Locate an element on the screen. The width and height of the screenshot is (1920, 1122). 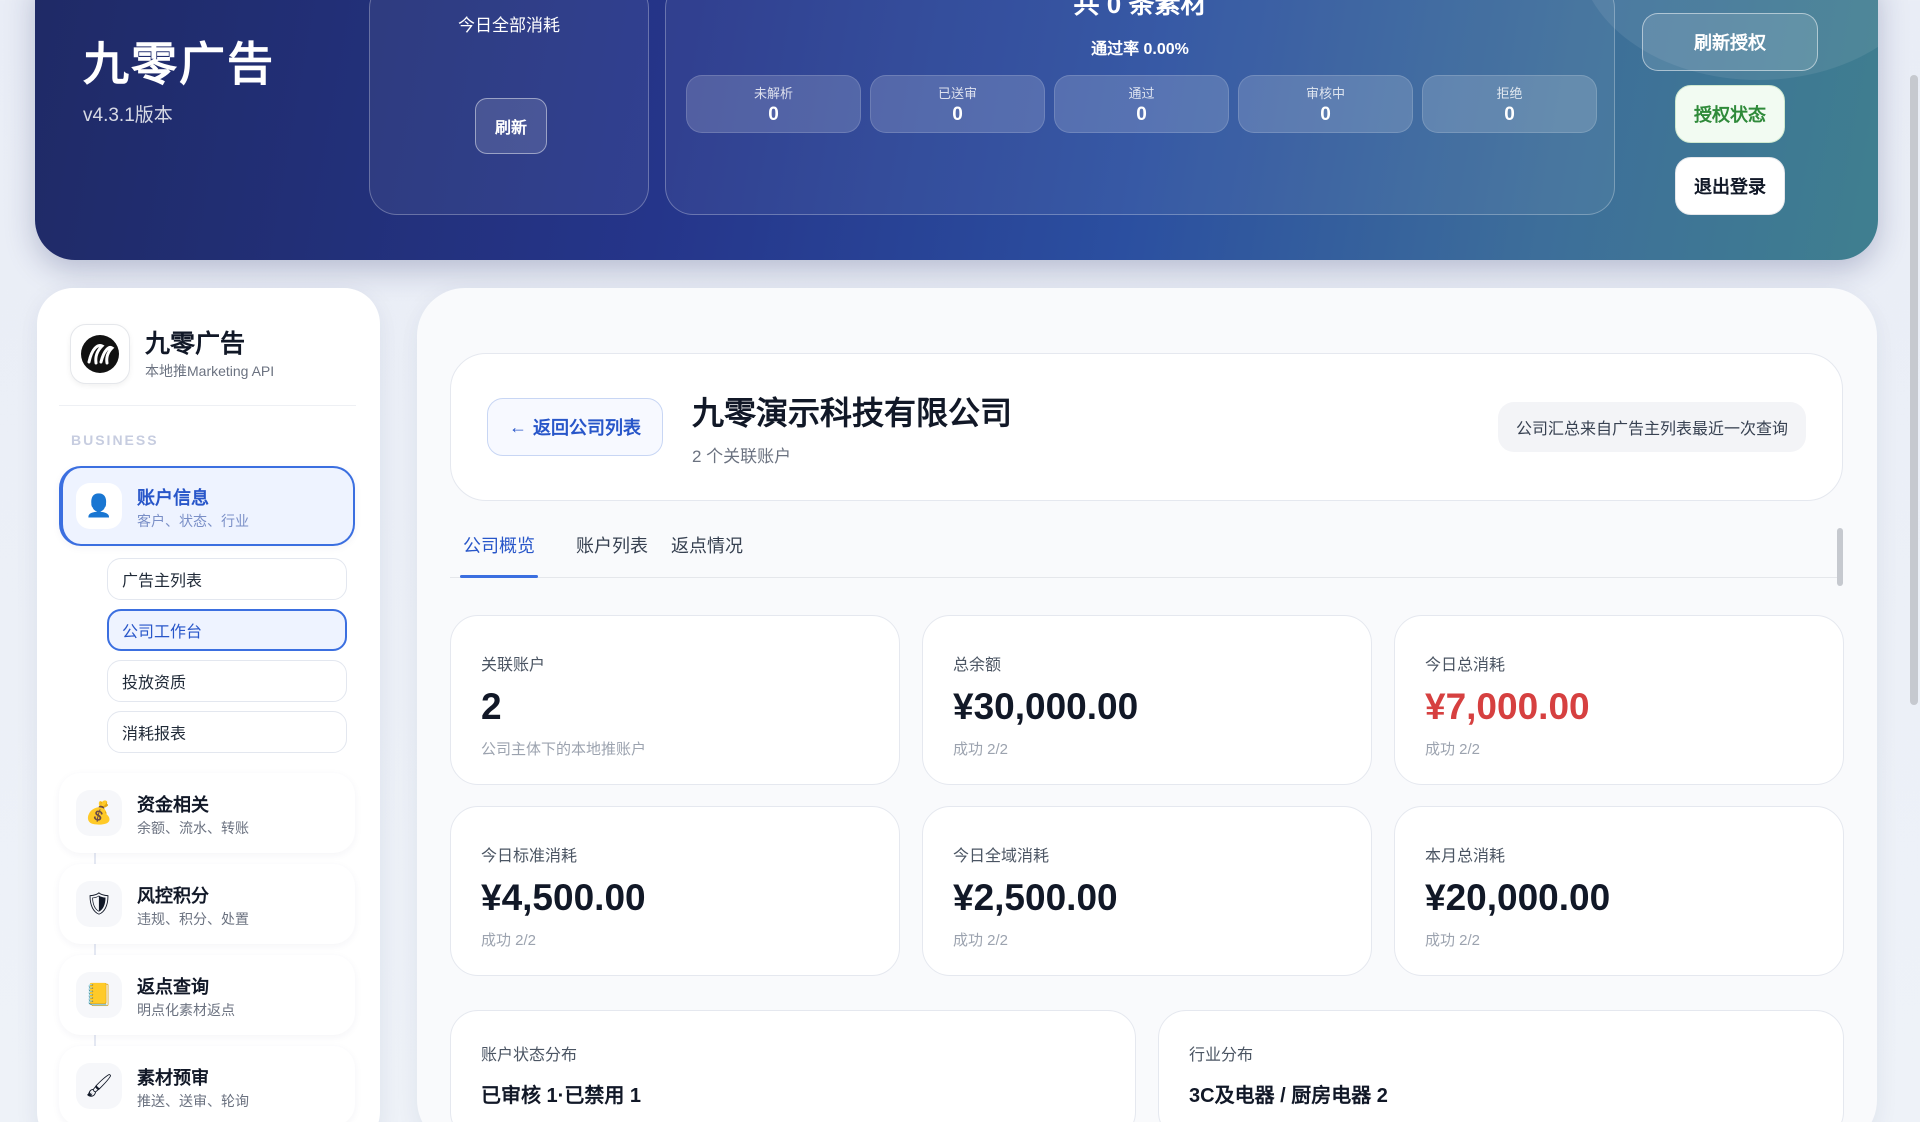
back-button-label: 返回公司列表 is located at coordinates (587, 428).